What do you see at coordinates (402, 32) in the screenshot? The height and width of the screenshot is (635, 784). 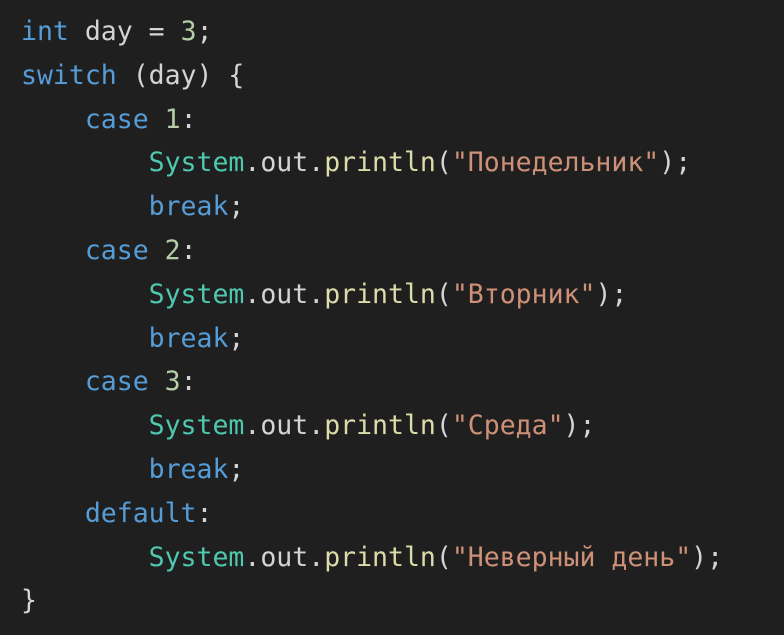 I see `code-line: int day = 3;` at bounding box center [402, 32].